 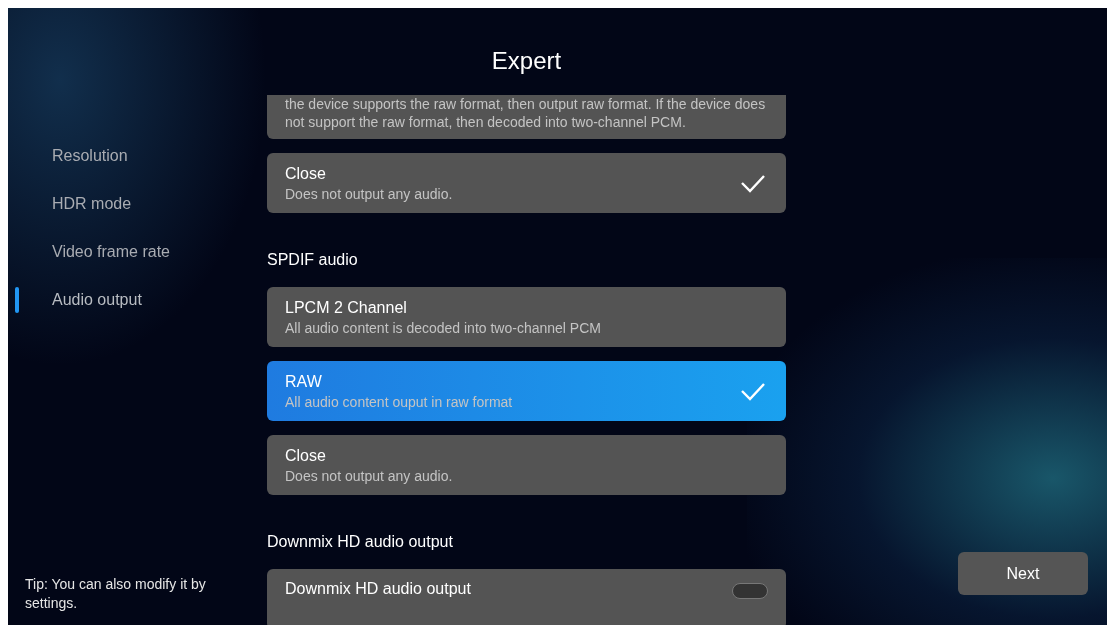 What do you see at coordinates (443, 328) in the screenshot?
I see `option-description: All audio content is decoded into two-channel PCM` at bounding box center [443, 328].